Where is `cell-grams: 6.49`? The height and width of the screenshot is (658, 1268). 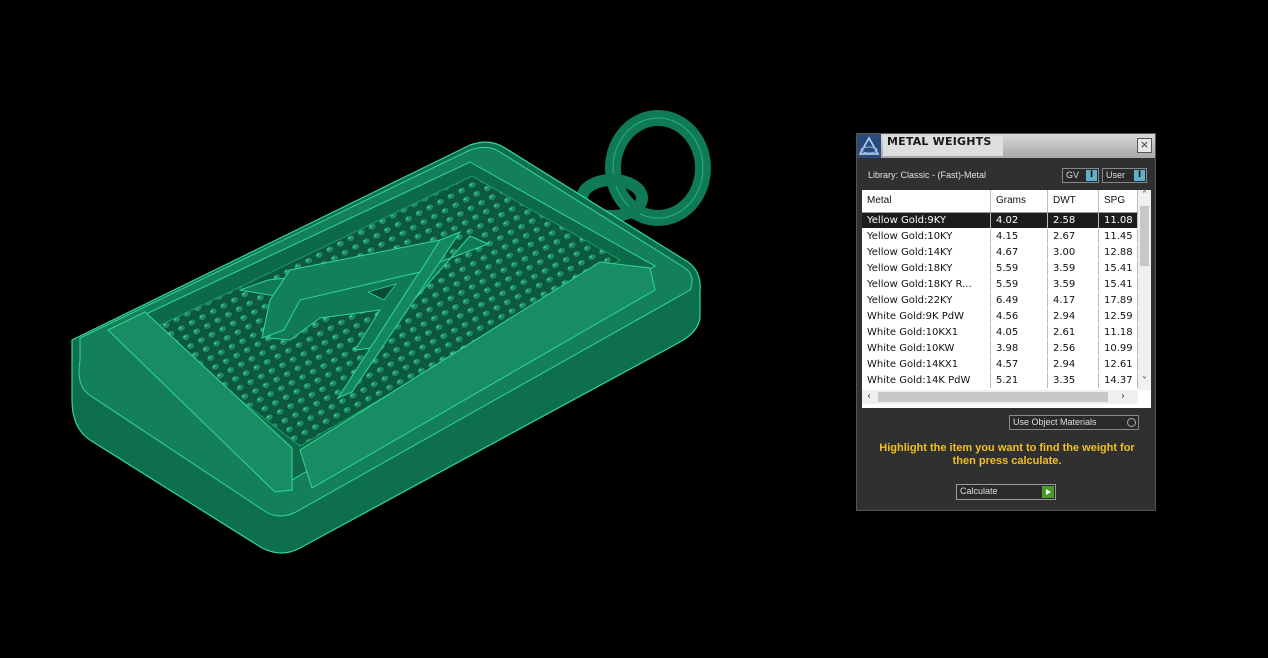
cell-grams: 6.49 is located at coordinates (1019, 300).